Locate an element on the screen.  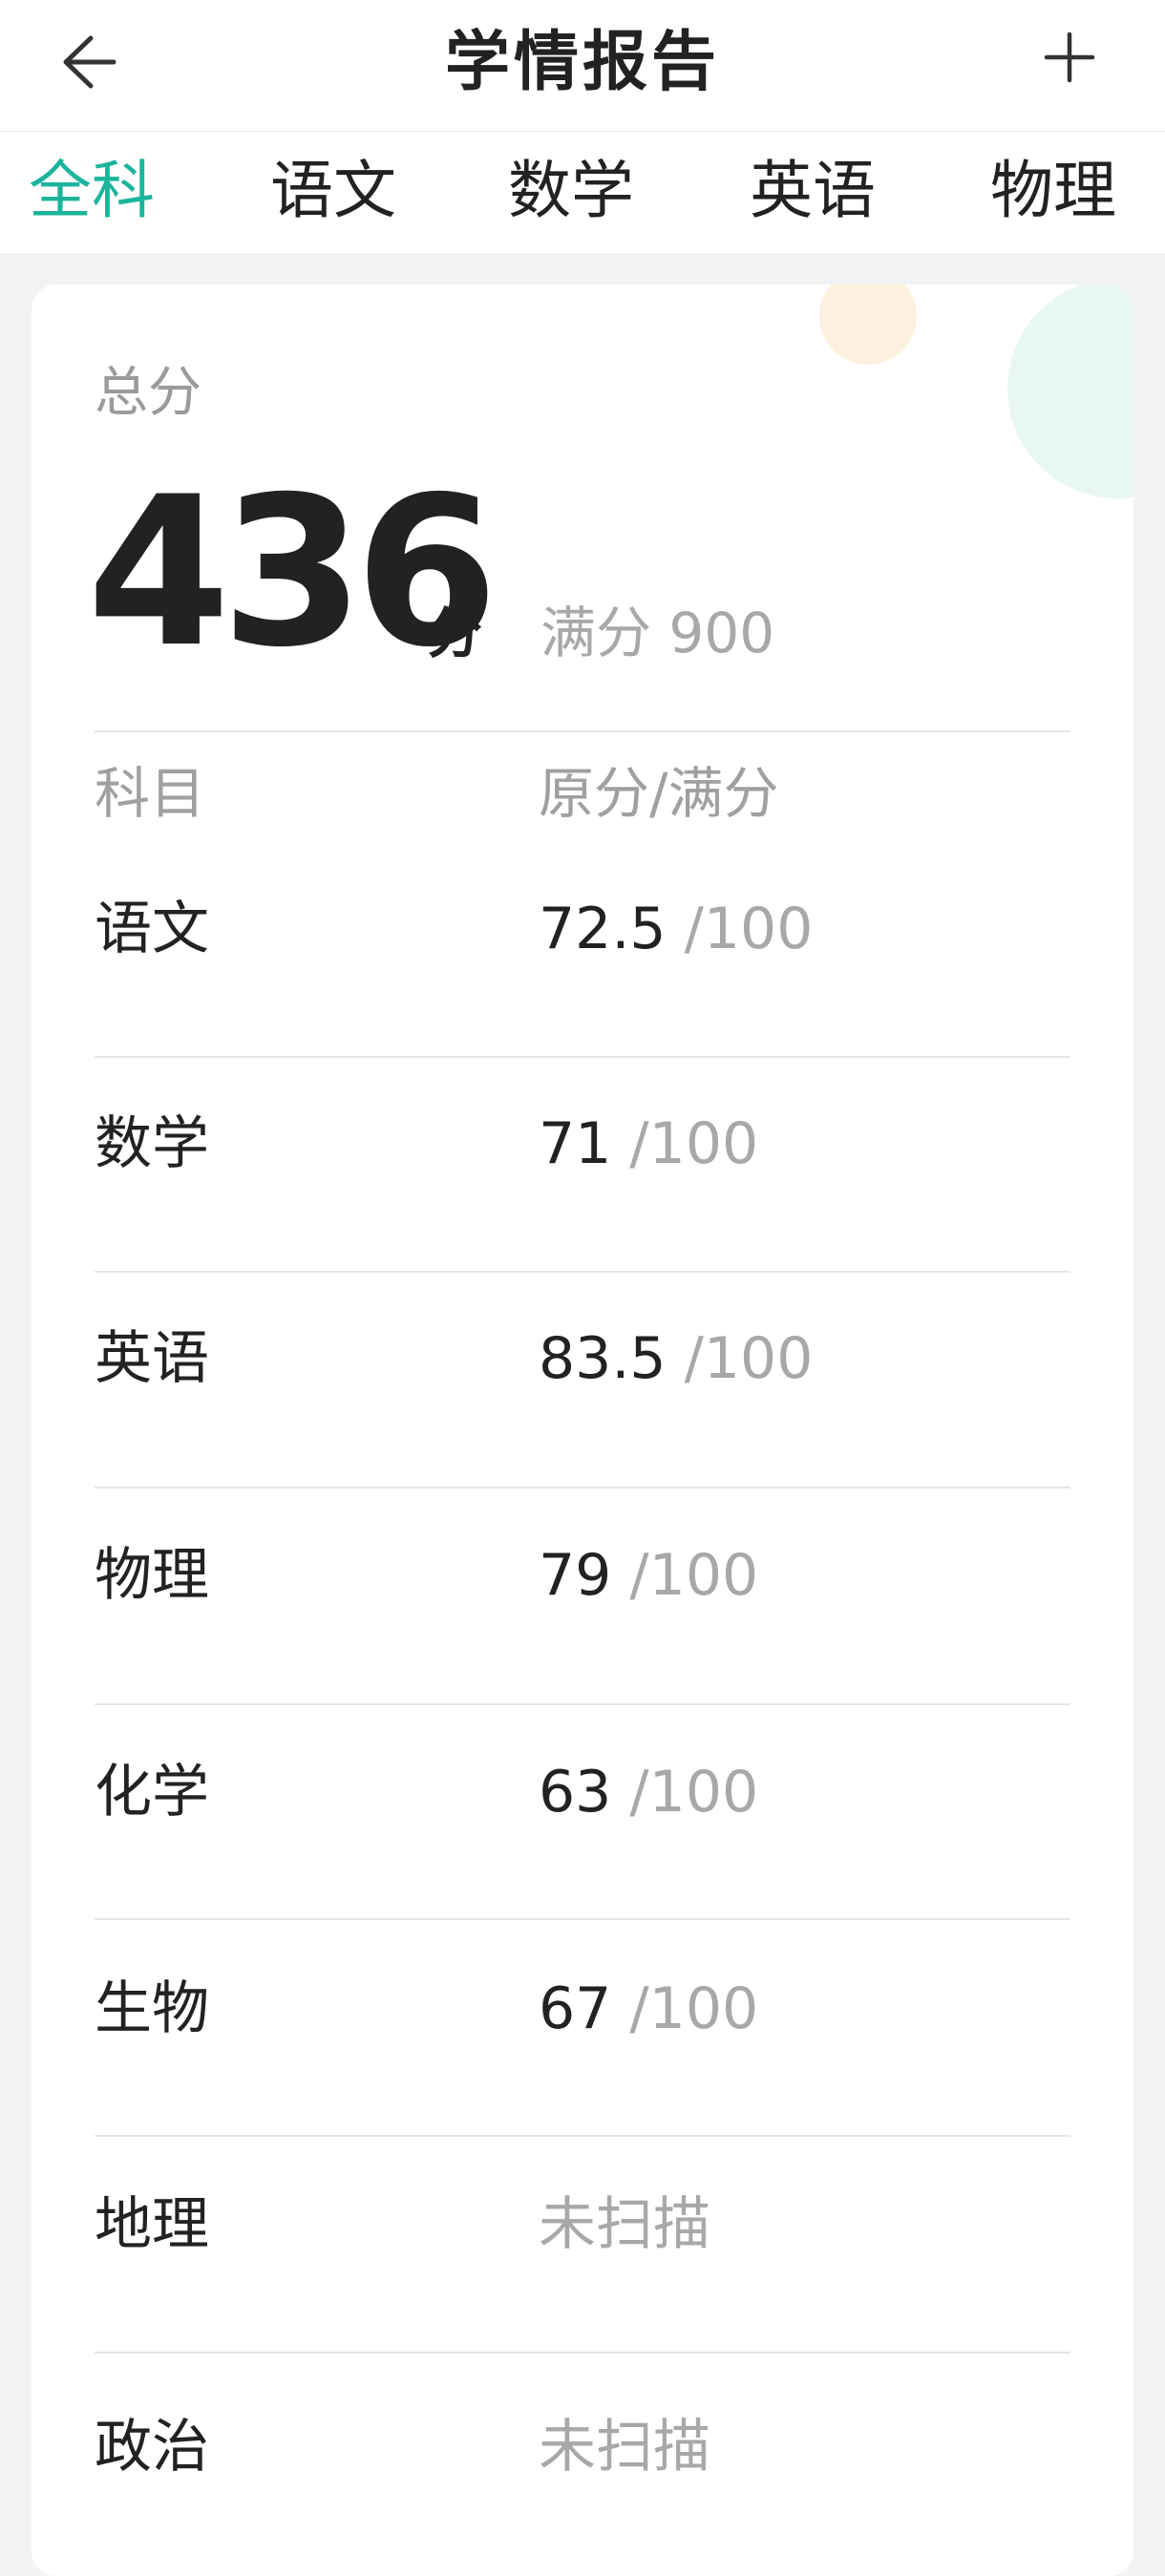
plus-icon is located at coordinates (1069, 57).